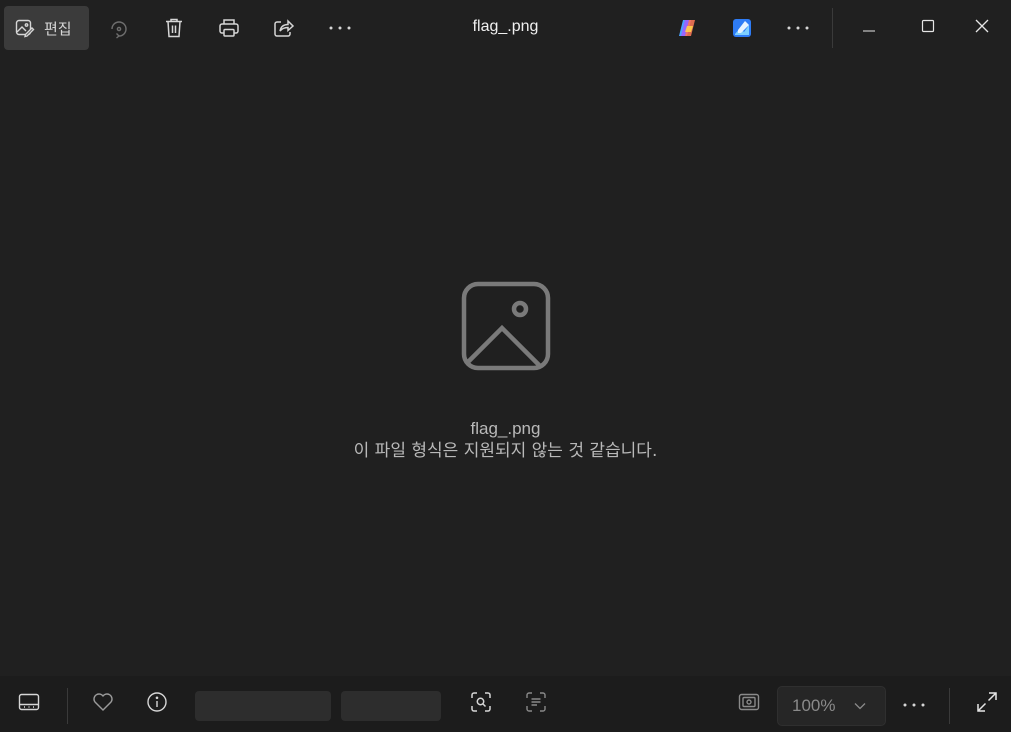 Image resolution: width=1011 pixels, height=732 pixels. What do you see at coordinates (505, 704) in the screenshot?
I see `bottom-toolbar: 100%` at bounding box center [505, 704].